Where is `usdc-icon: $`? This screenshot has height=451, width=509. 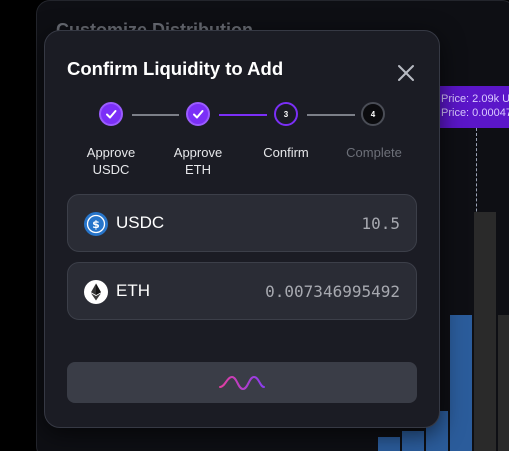
usdc-icon: $ is located at coordinates (96, 224).